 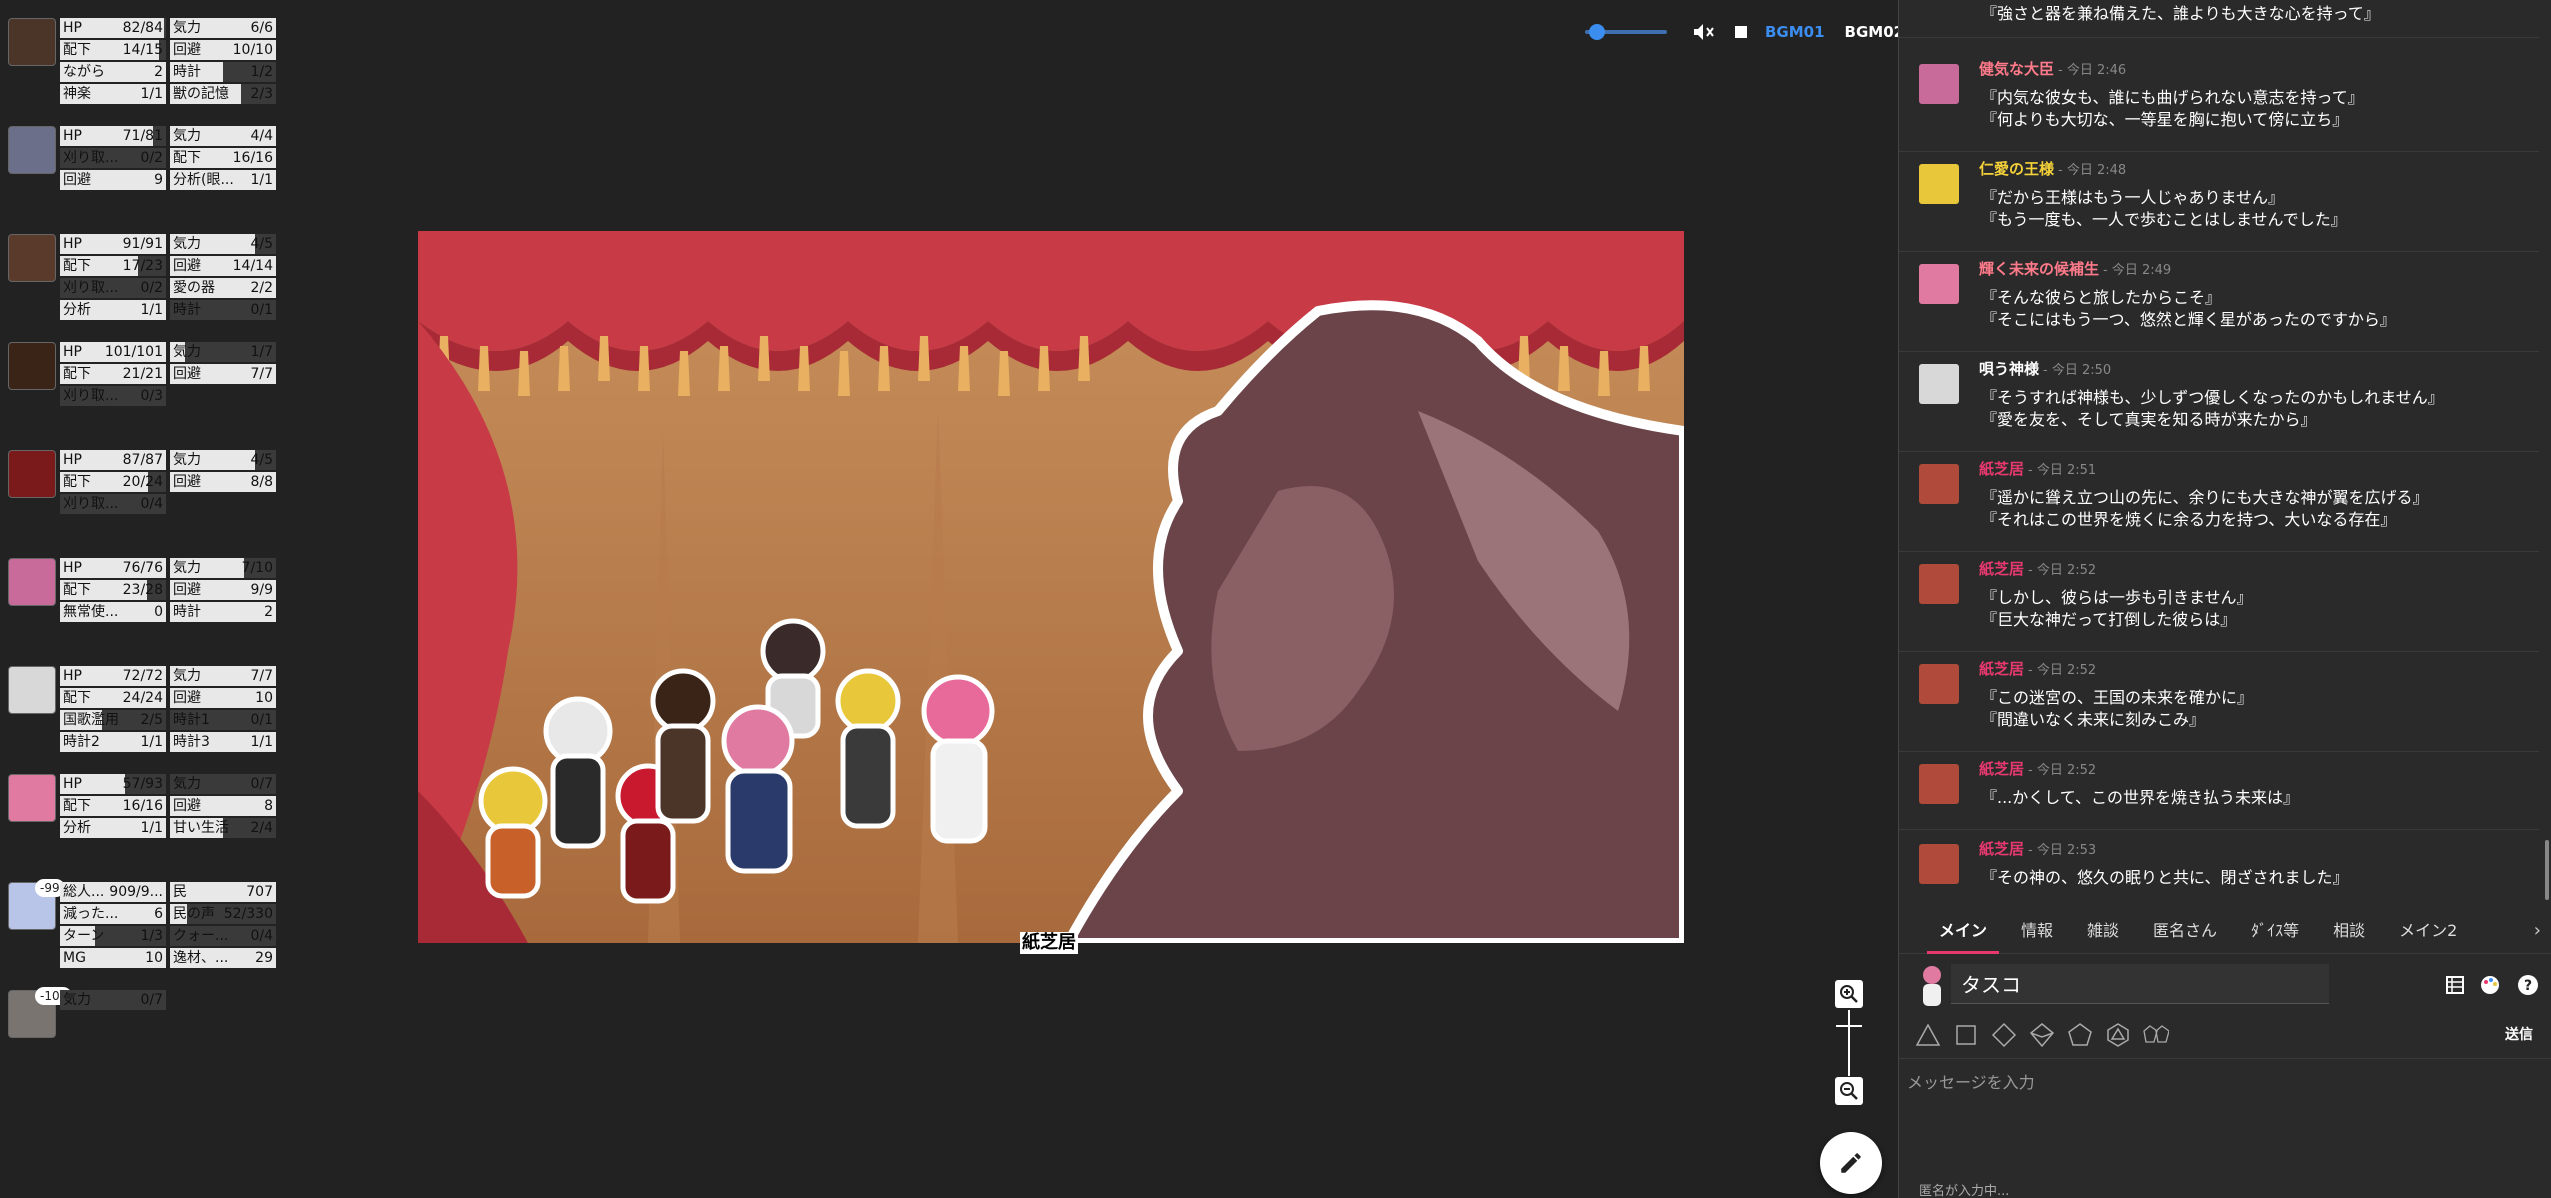 What do you see at coordinates (223, 958) in the screenshot?
I see `stat-bar: 逸材、... 29` at bounding box center [223, 958].